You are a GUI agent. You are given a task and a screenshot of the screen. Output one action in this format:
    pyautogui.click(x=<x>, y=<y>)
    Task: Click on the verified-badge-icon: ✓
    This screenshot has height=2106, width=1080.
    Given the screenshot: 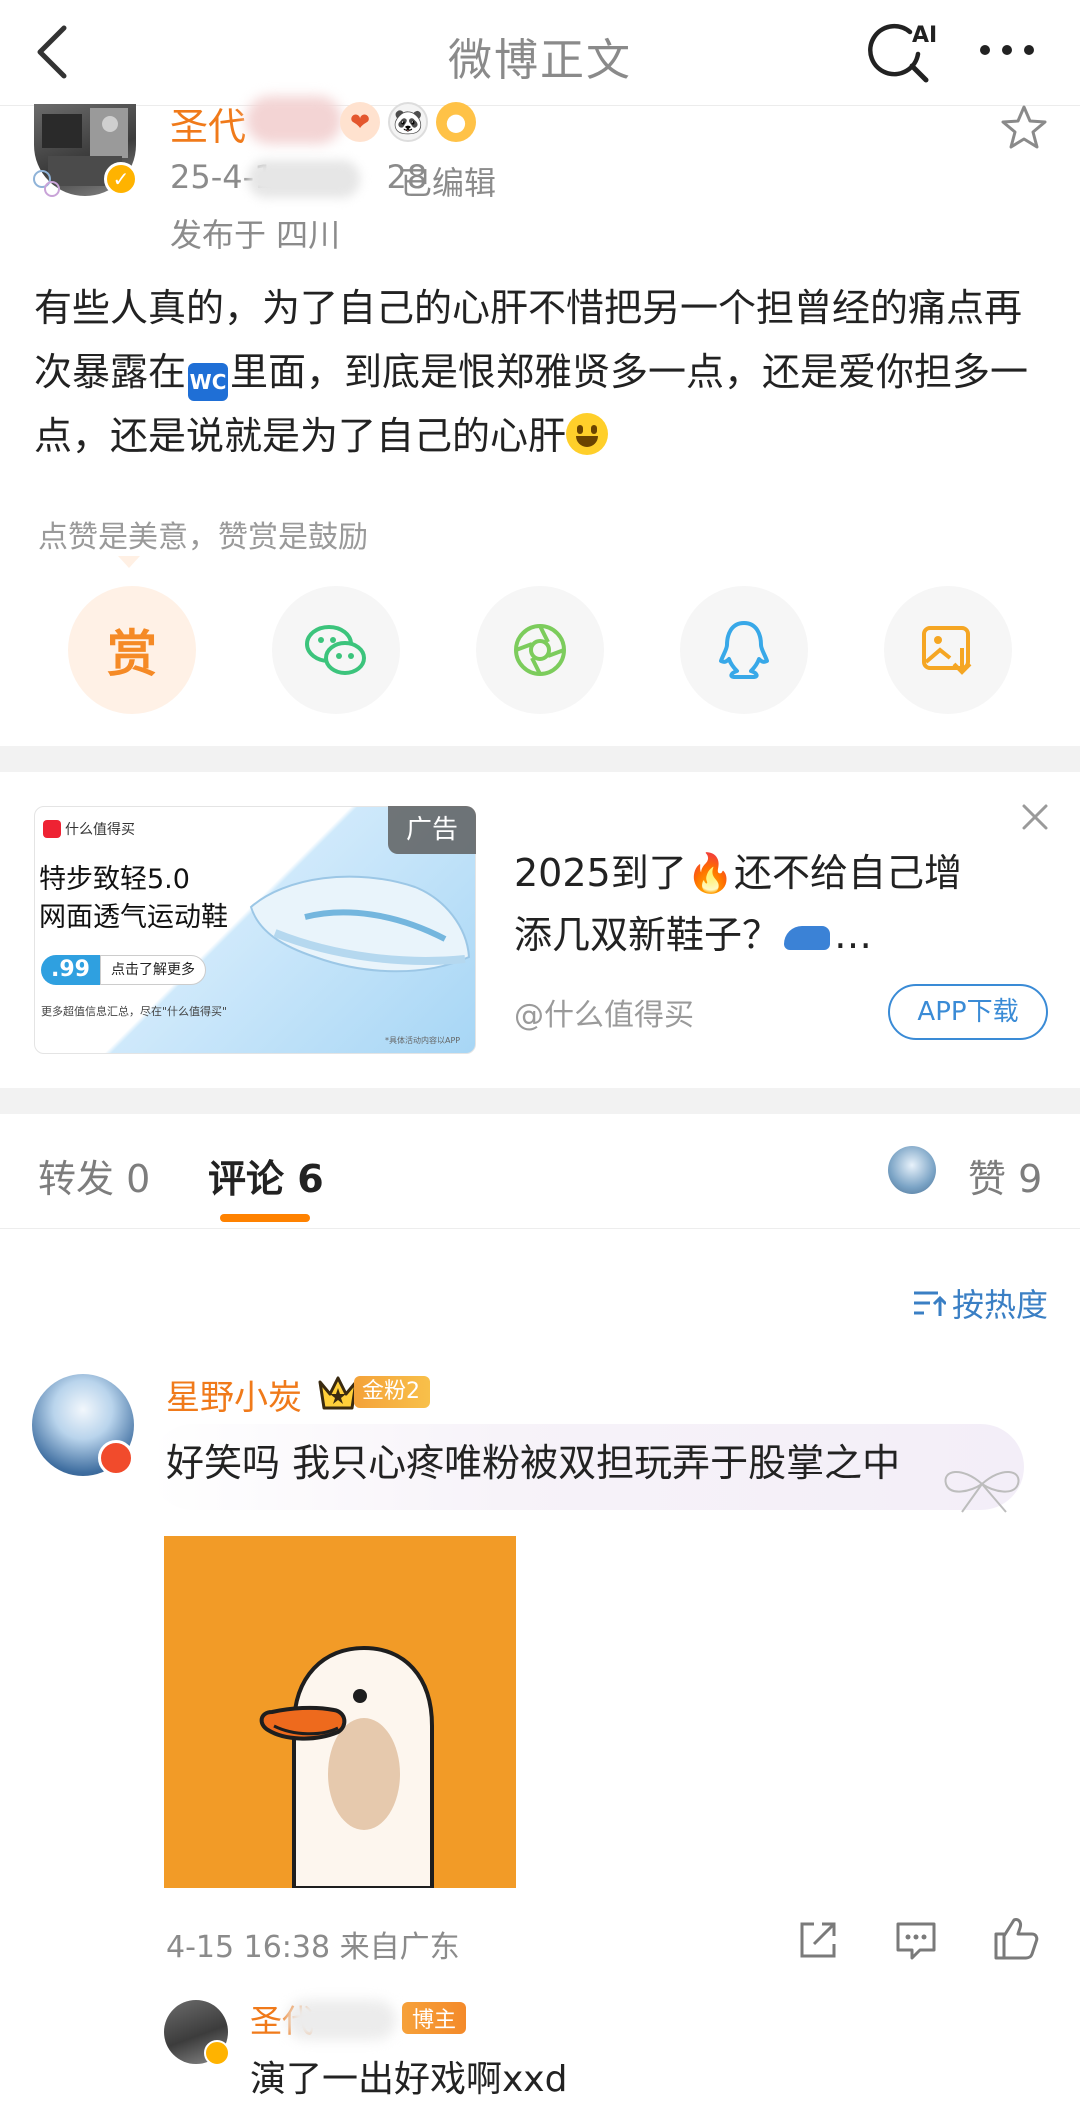 What is the action you would take?
    pyautogui.click(x=121, y=179)
    